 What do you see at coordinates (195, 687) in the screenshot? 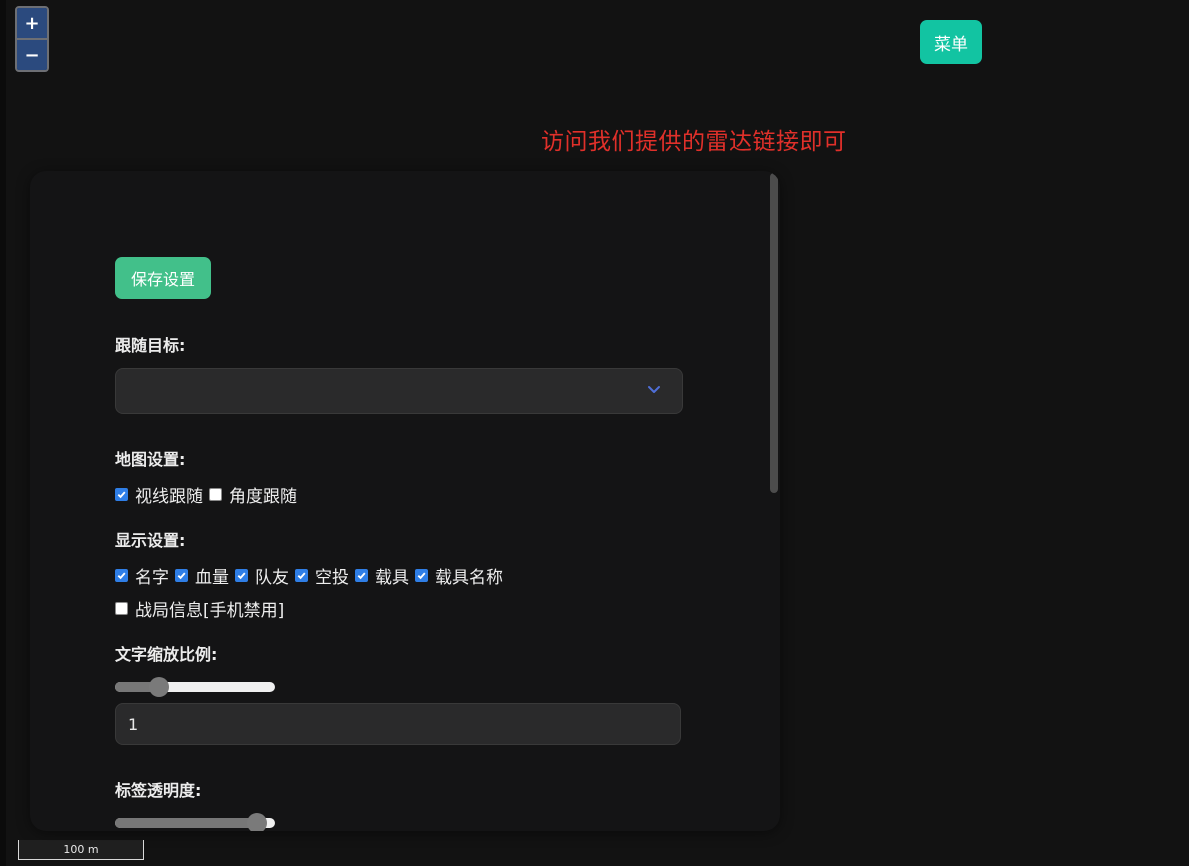
I see `text-scale-slider` at bounding box center [195, 687].